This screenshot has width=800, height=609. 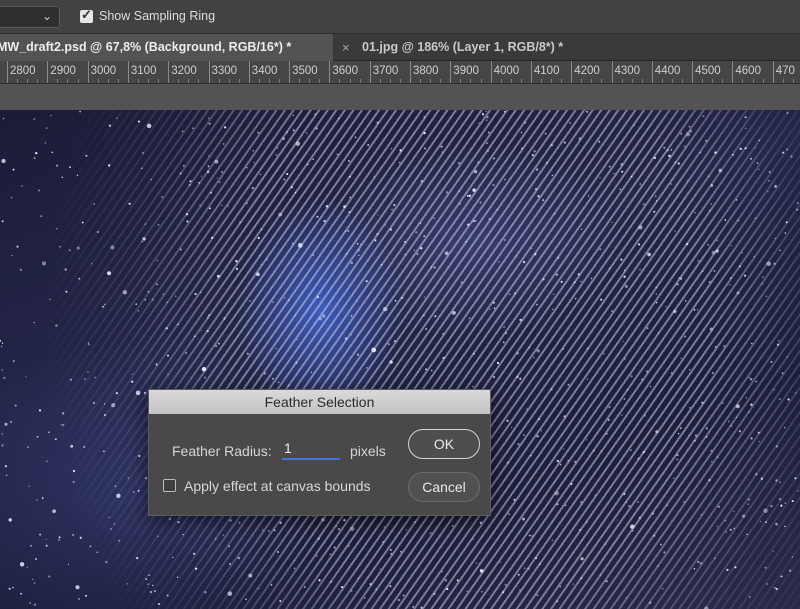 I want to click on canvas-bounds-checkbox, so click(x=169, y=485).